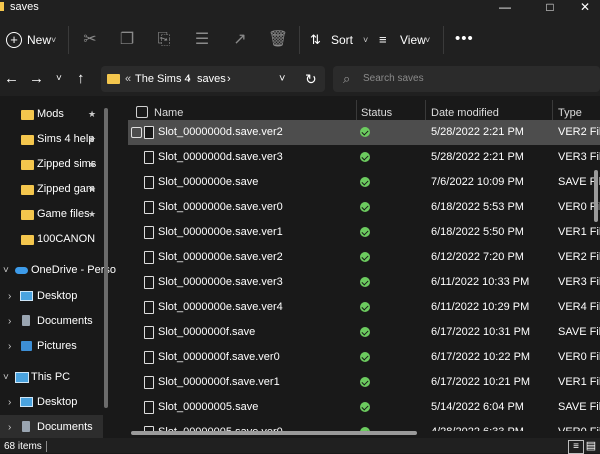 The height and width of the screenshot is (454, 600). Describe the element at coordinates (22, 377) in the screenshot. I see `computer-icon` at that location.